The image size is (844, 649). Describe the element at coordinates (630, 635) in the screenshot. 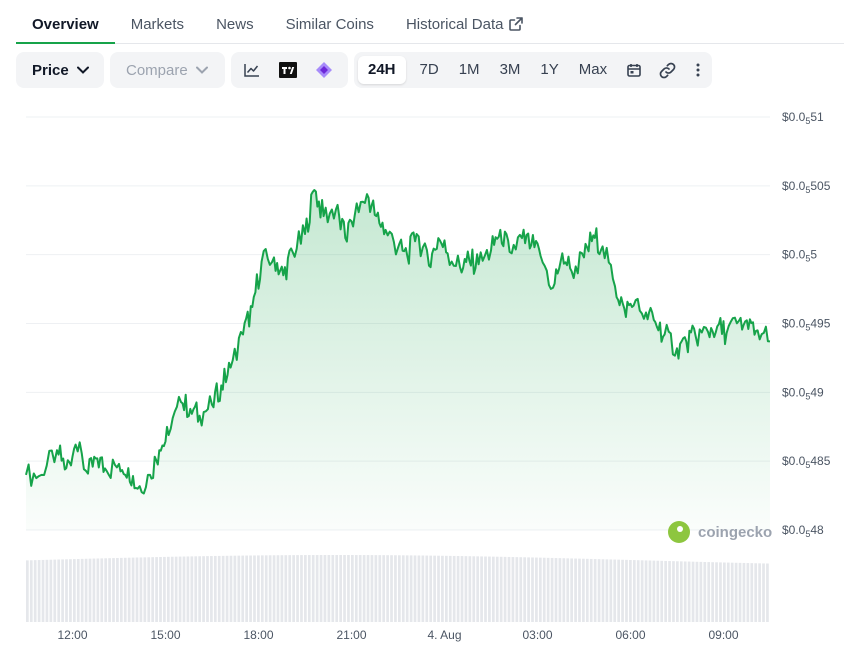

I see `x-tick-label: 06:00` at that location.